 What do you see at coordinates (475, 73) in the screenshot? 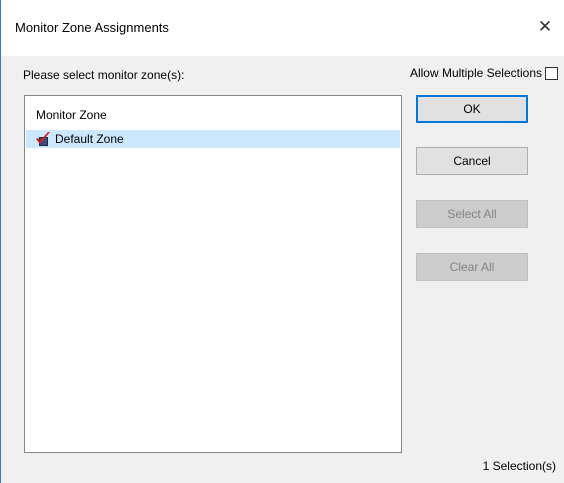
I see `allow-multiple-label: Allow Multiple Selections` at bounding box center [475, 73].